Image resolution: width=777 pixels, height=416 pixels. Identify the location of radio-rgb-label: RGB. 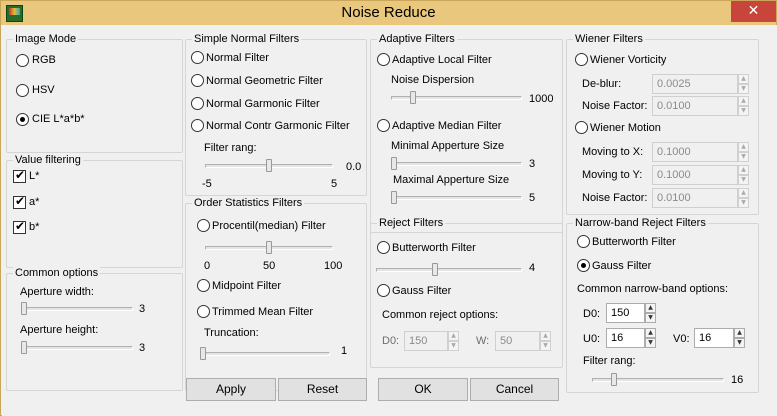
(44, 60).